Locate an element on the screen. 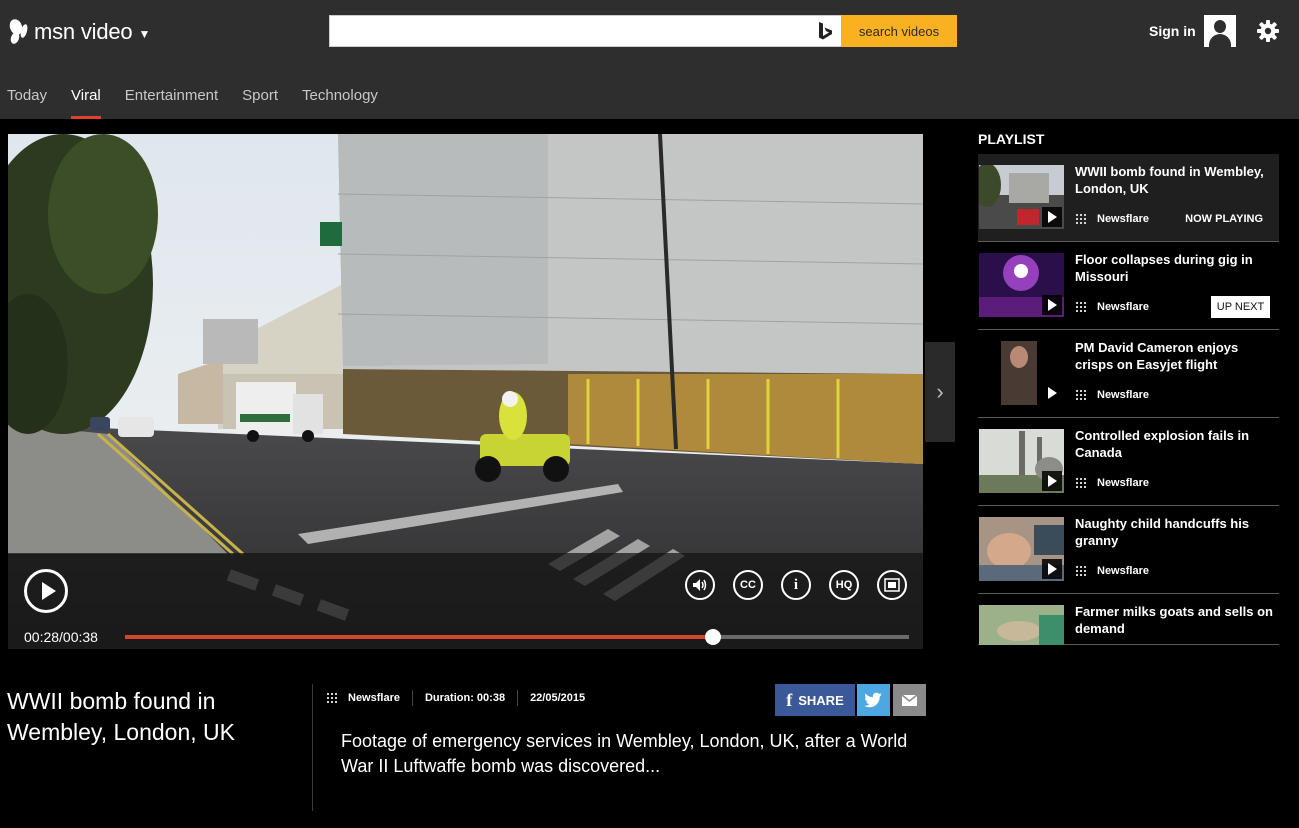  facebook-icon: f is located at coordinates (789, 699).